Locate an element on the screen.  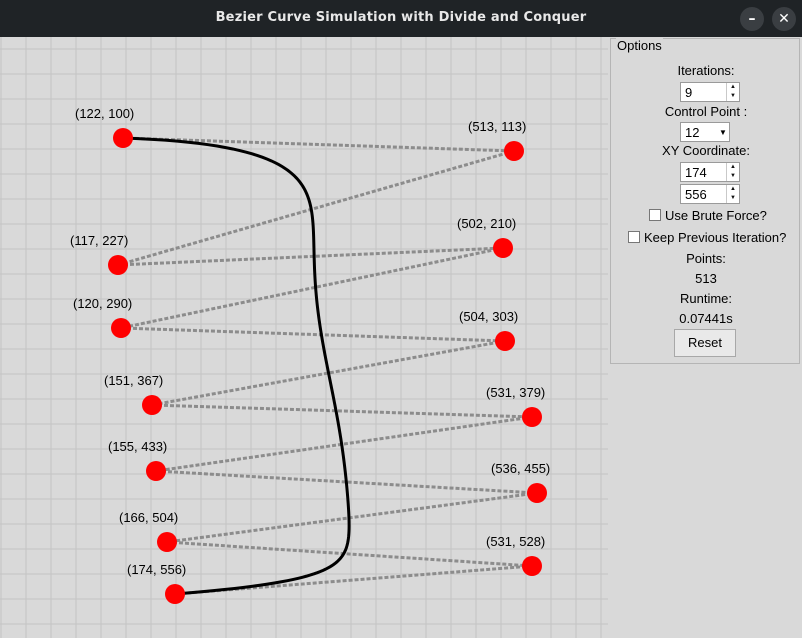
brute-force-checkbox: Use Brute Force? is located at coordinates (708, 217).